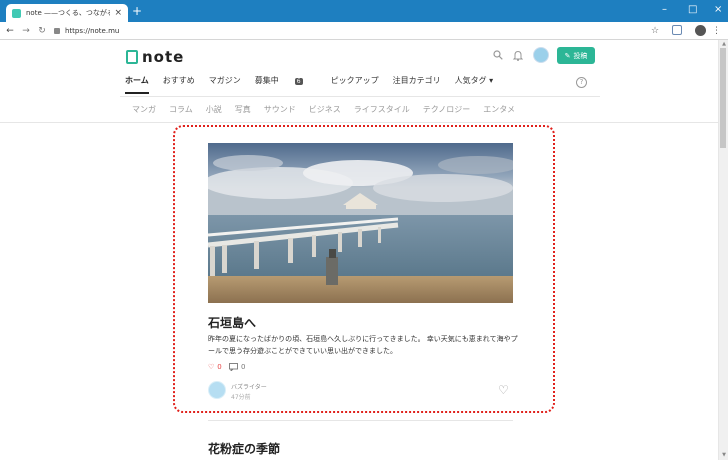 This screenshot has width=728, height=460. Describe the element at coordinates (249, 386) in the screenshot. I see `author-name: バズライター` at that location.